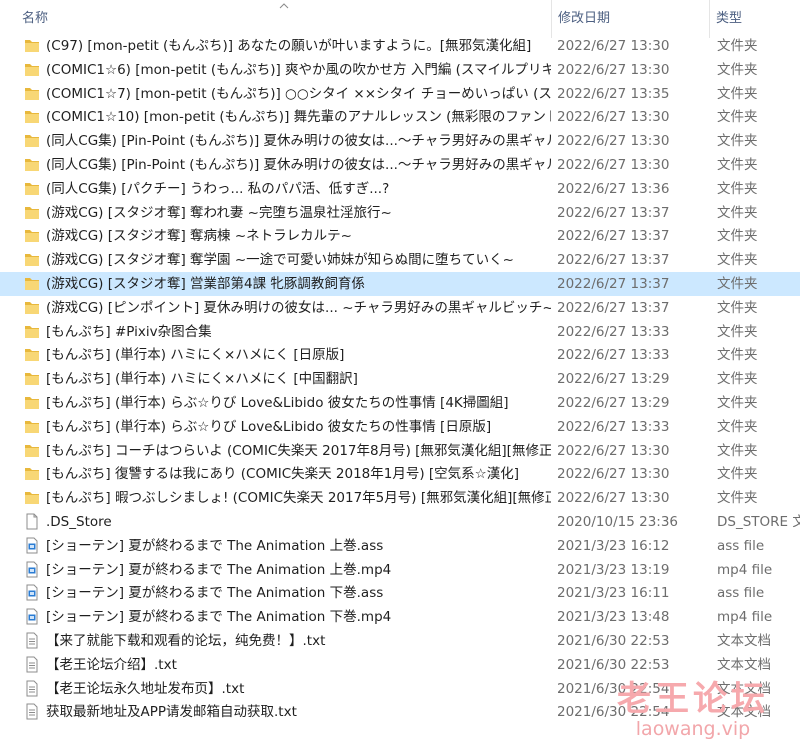  I want to click on file-name: 【老王论坛介绍】.txt, so click(111, 664).